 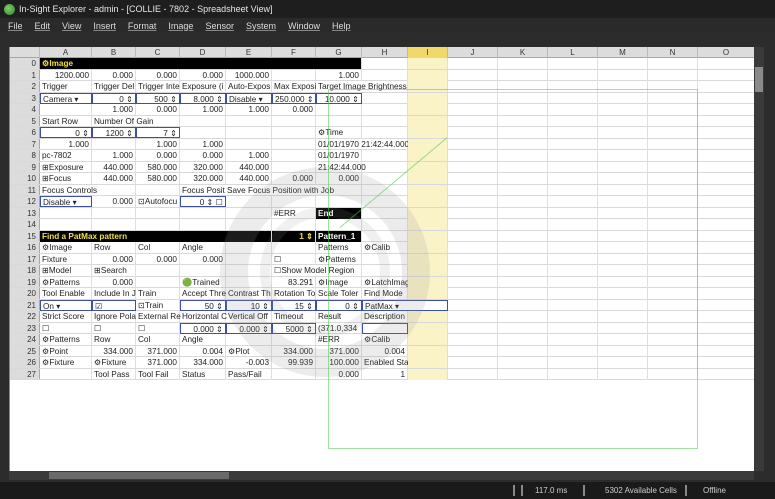 I want to click on cell: ⚙Patterns, so click(x=66, y=339).